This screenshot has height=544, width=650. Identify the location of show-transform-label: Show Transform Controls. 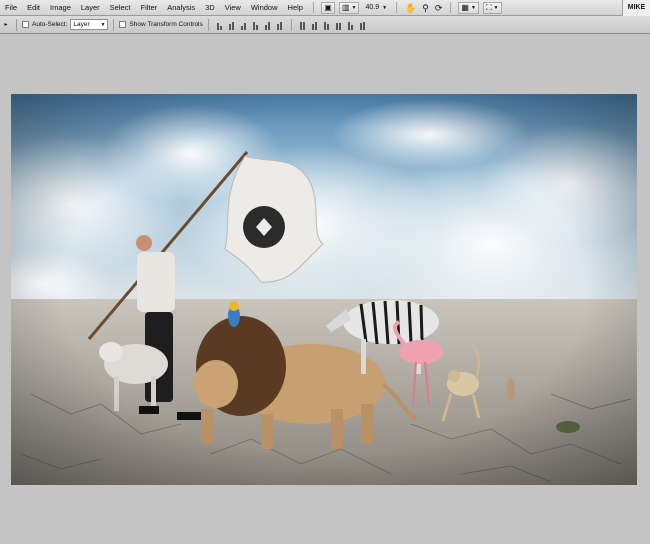
(166, 24).